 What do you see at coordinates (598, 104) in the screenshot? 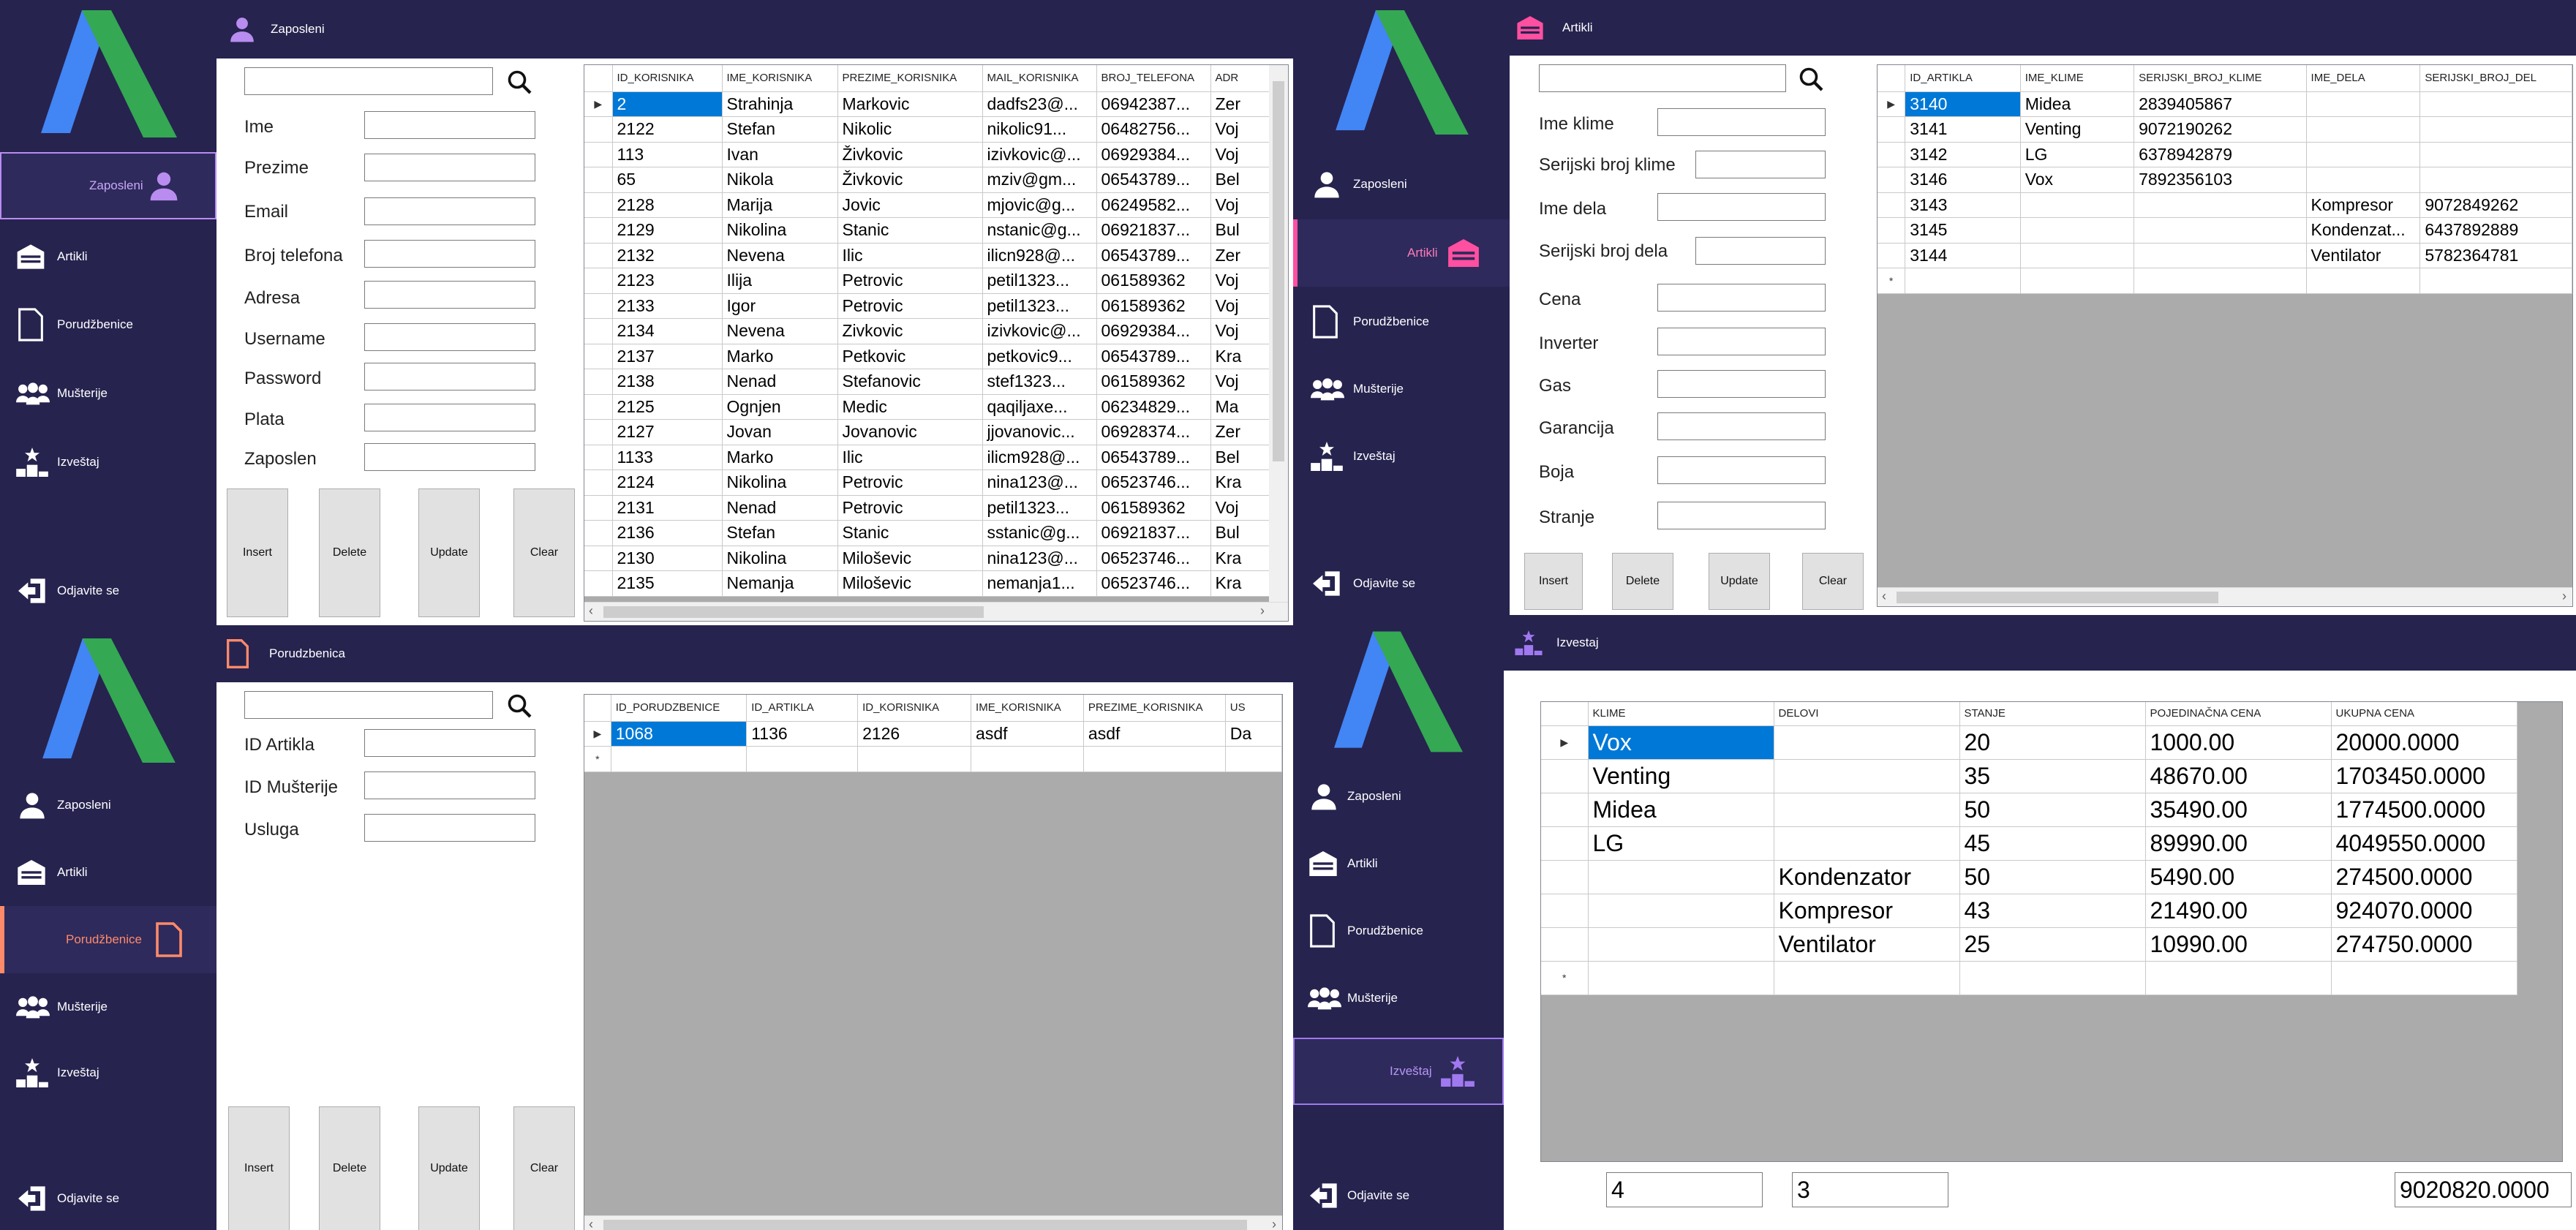
I see `row-header-cell: ▶` at bounding box center [598, 104].